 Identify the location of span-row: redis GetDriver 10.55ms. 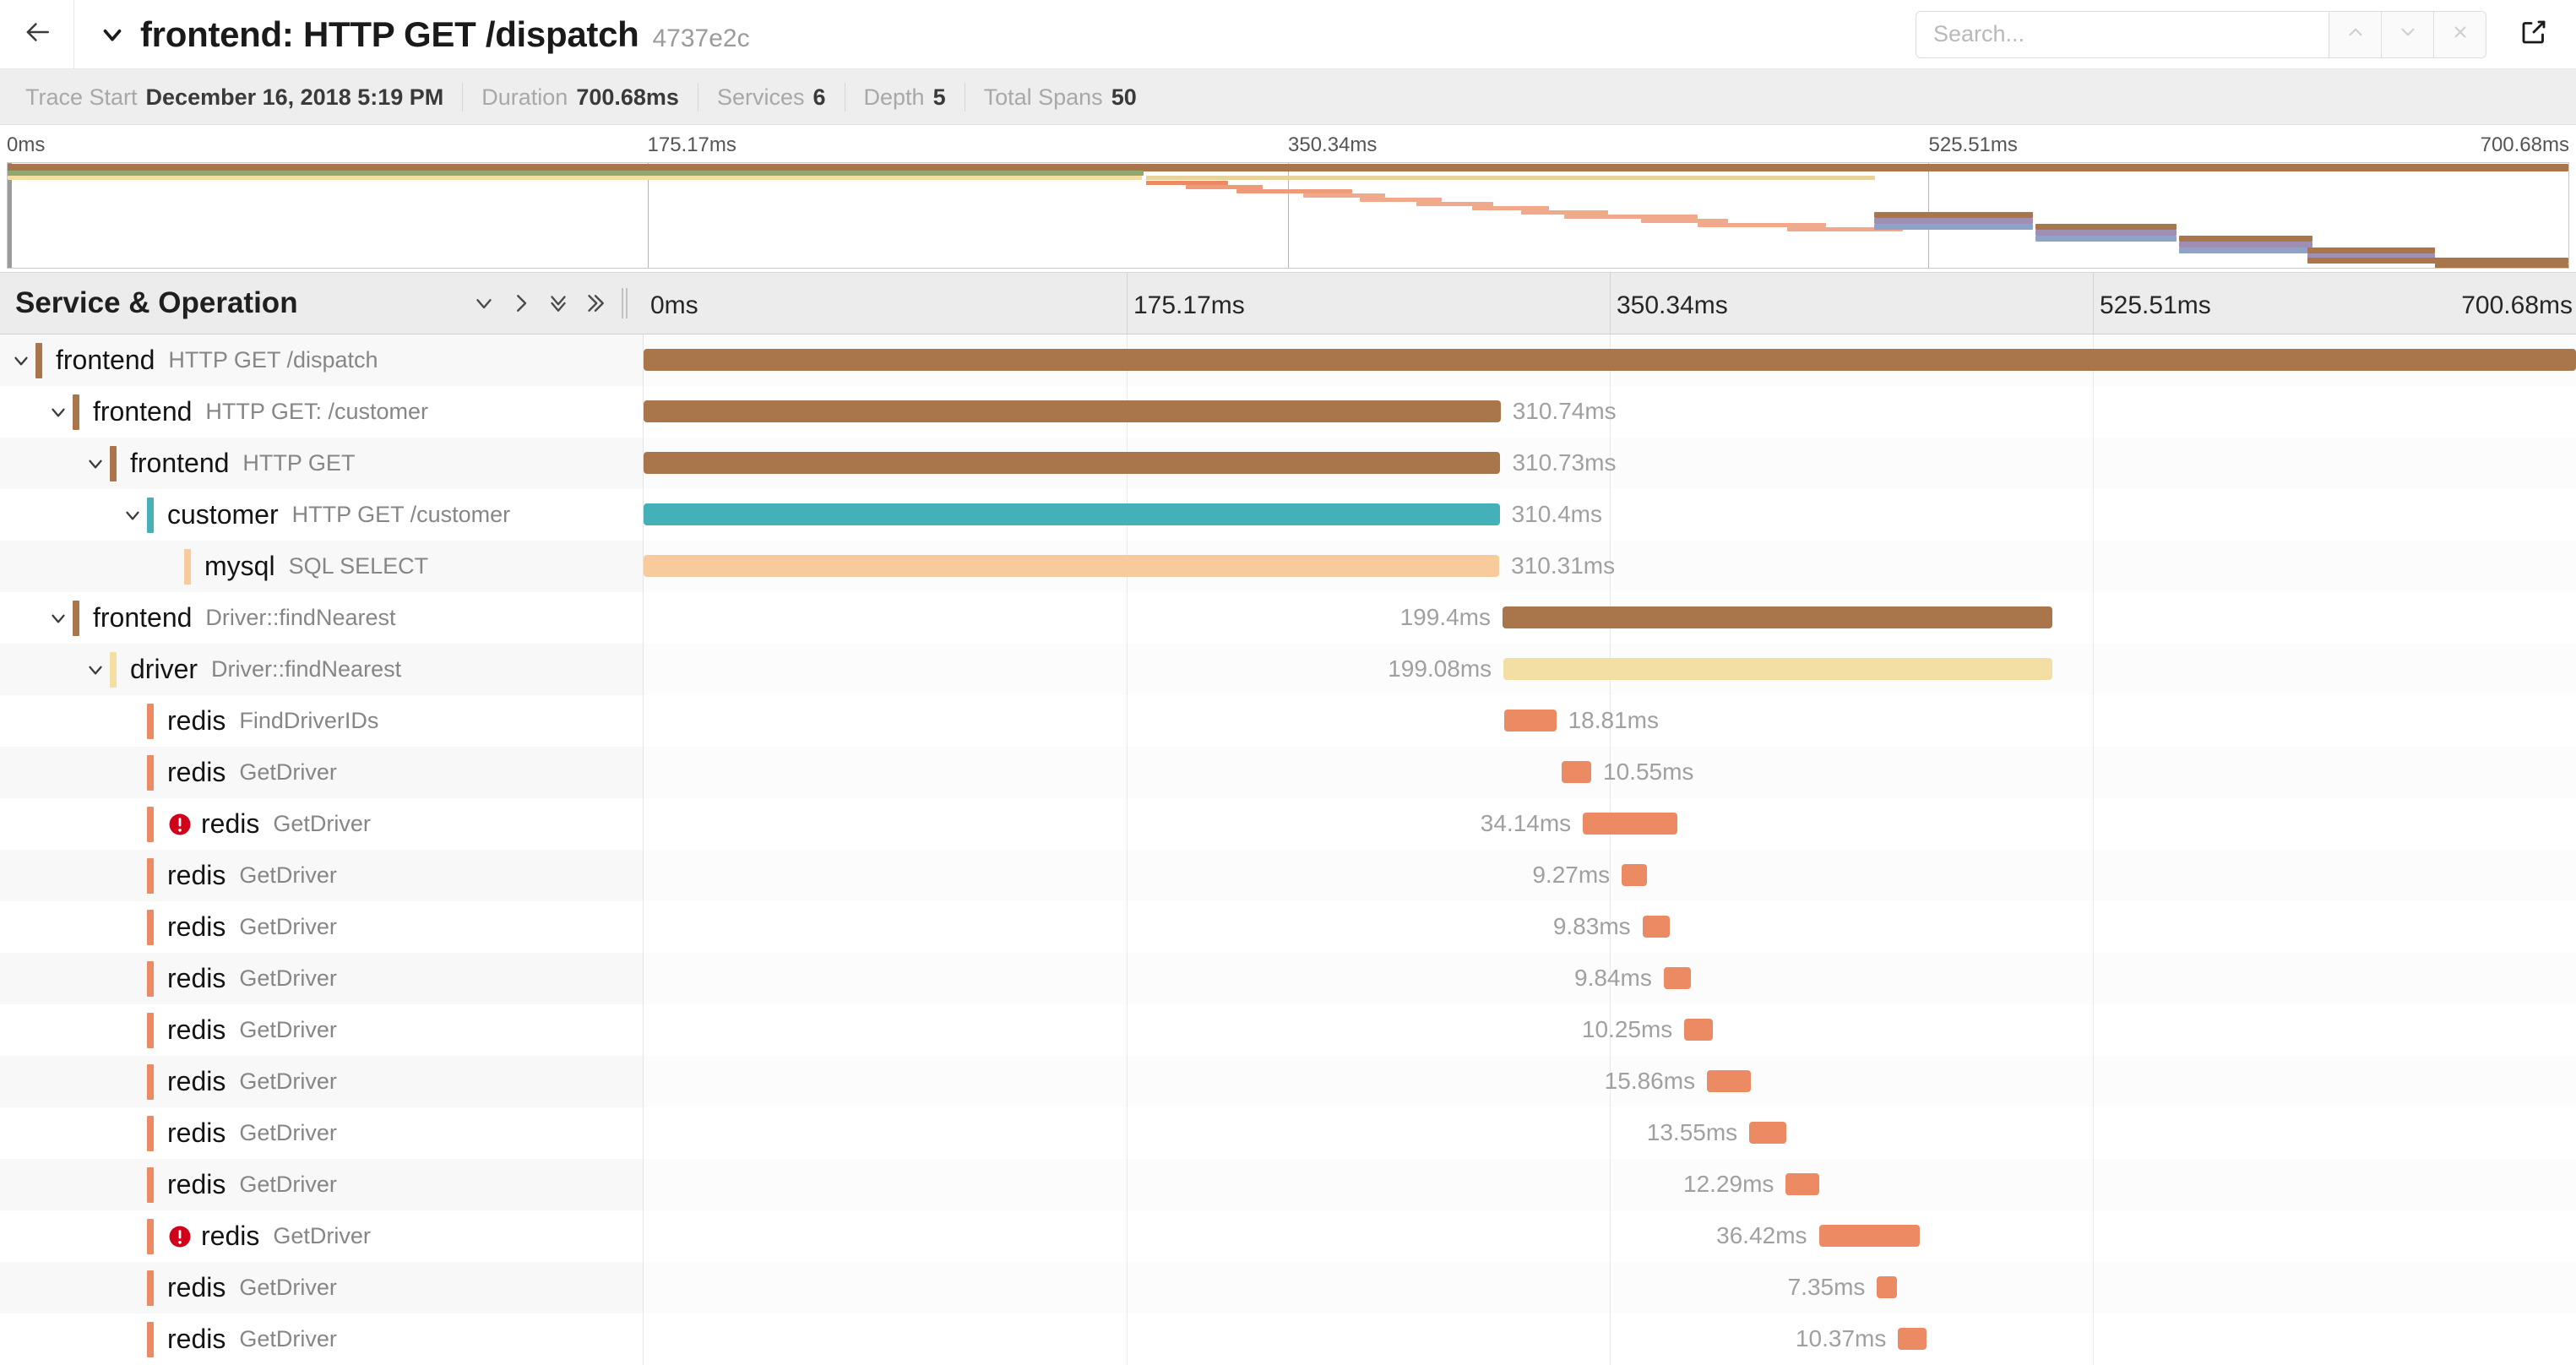
(1288, 772).